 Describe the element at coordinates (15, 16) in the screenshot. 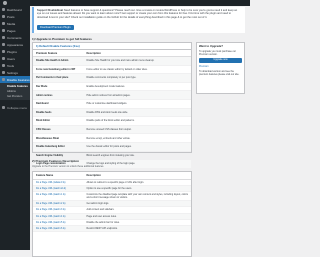

I see `sidebar-item-posts: Posts` at that location.